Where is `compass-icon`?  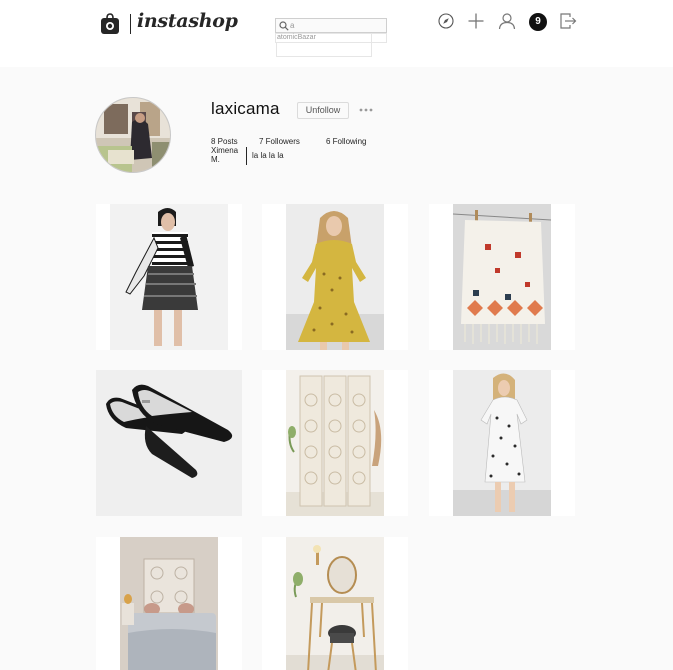 compass-icon is located at coordinates (446, 21).